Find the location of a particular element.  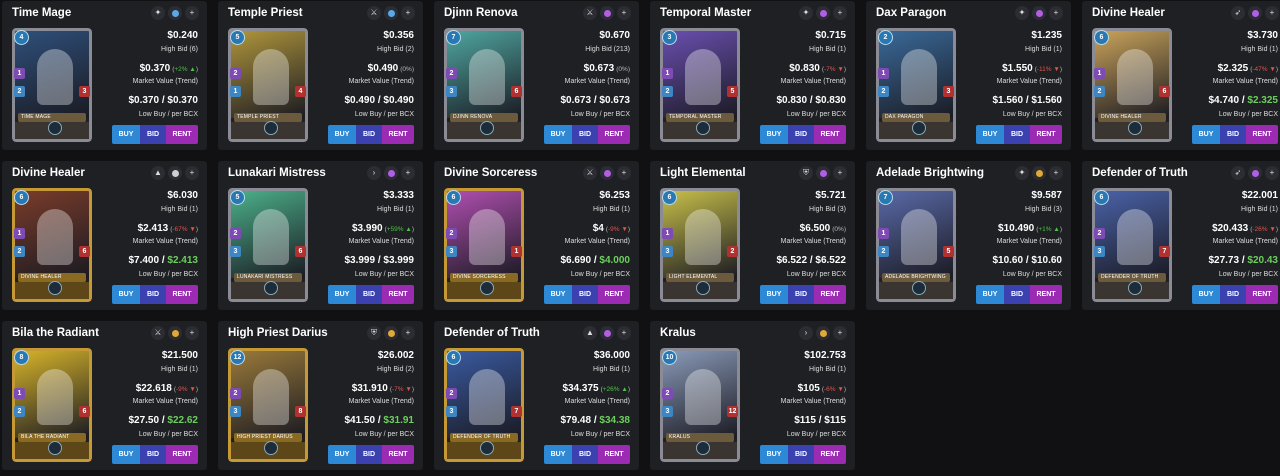

card-art: 6 1 3 2 LIGHT ELEMENTAL is located at coordinates (700, 245).